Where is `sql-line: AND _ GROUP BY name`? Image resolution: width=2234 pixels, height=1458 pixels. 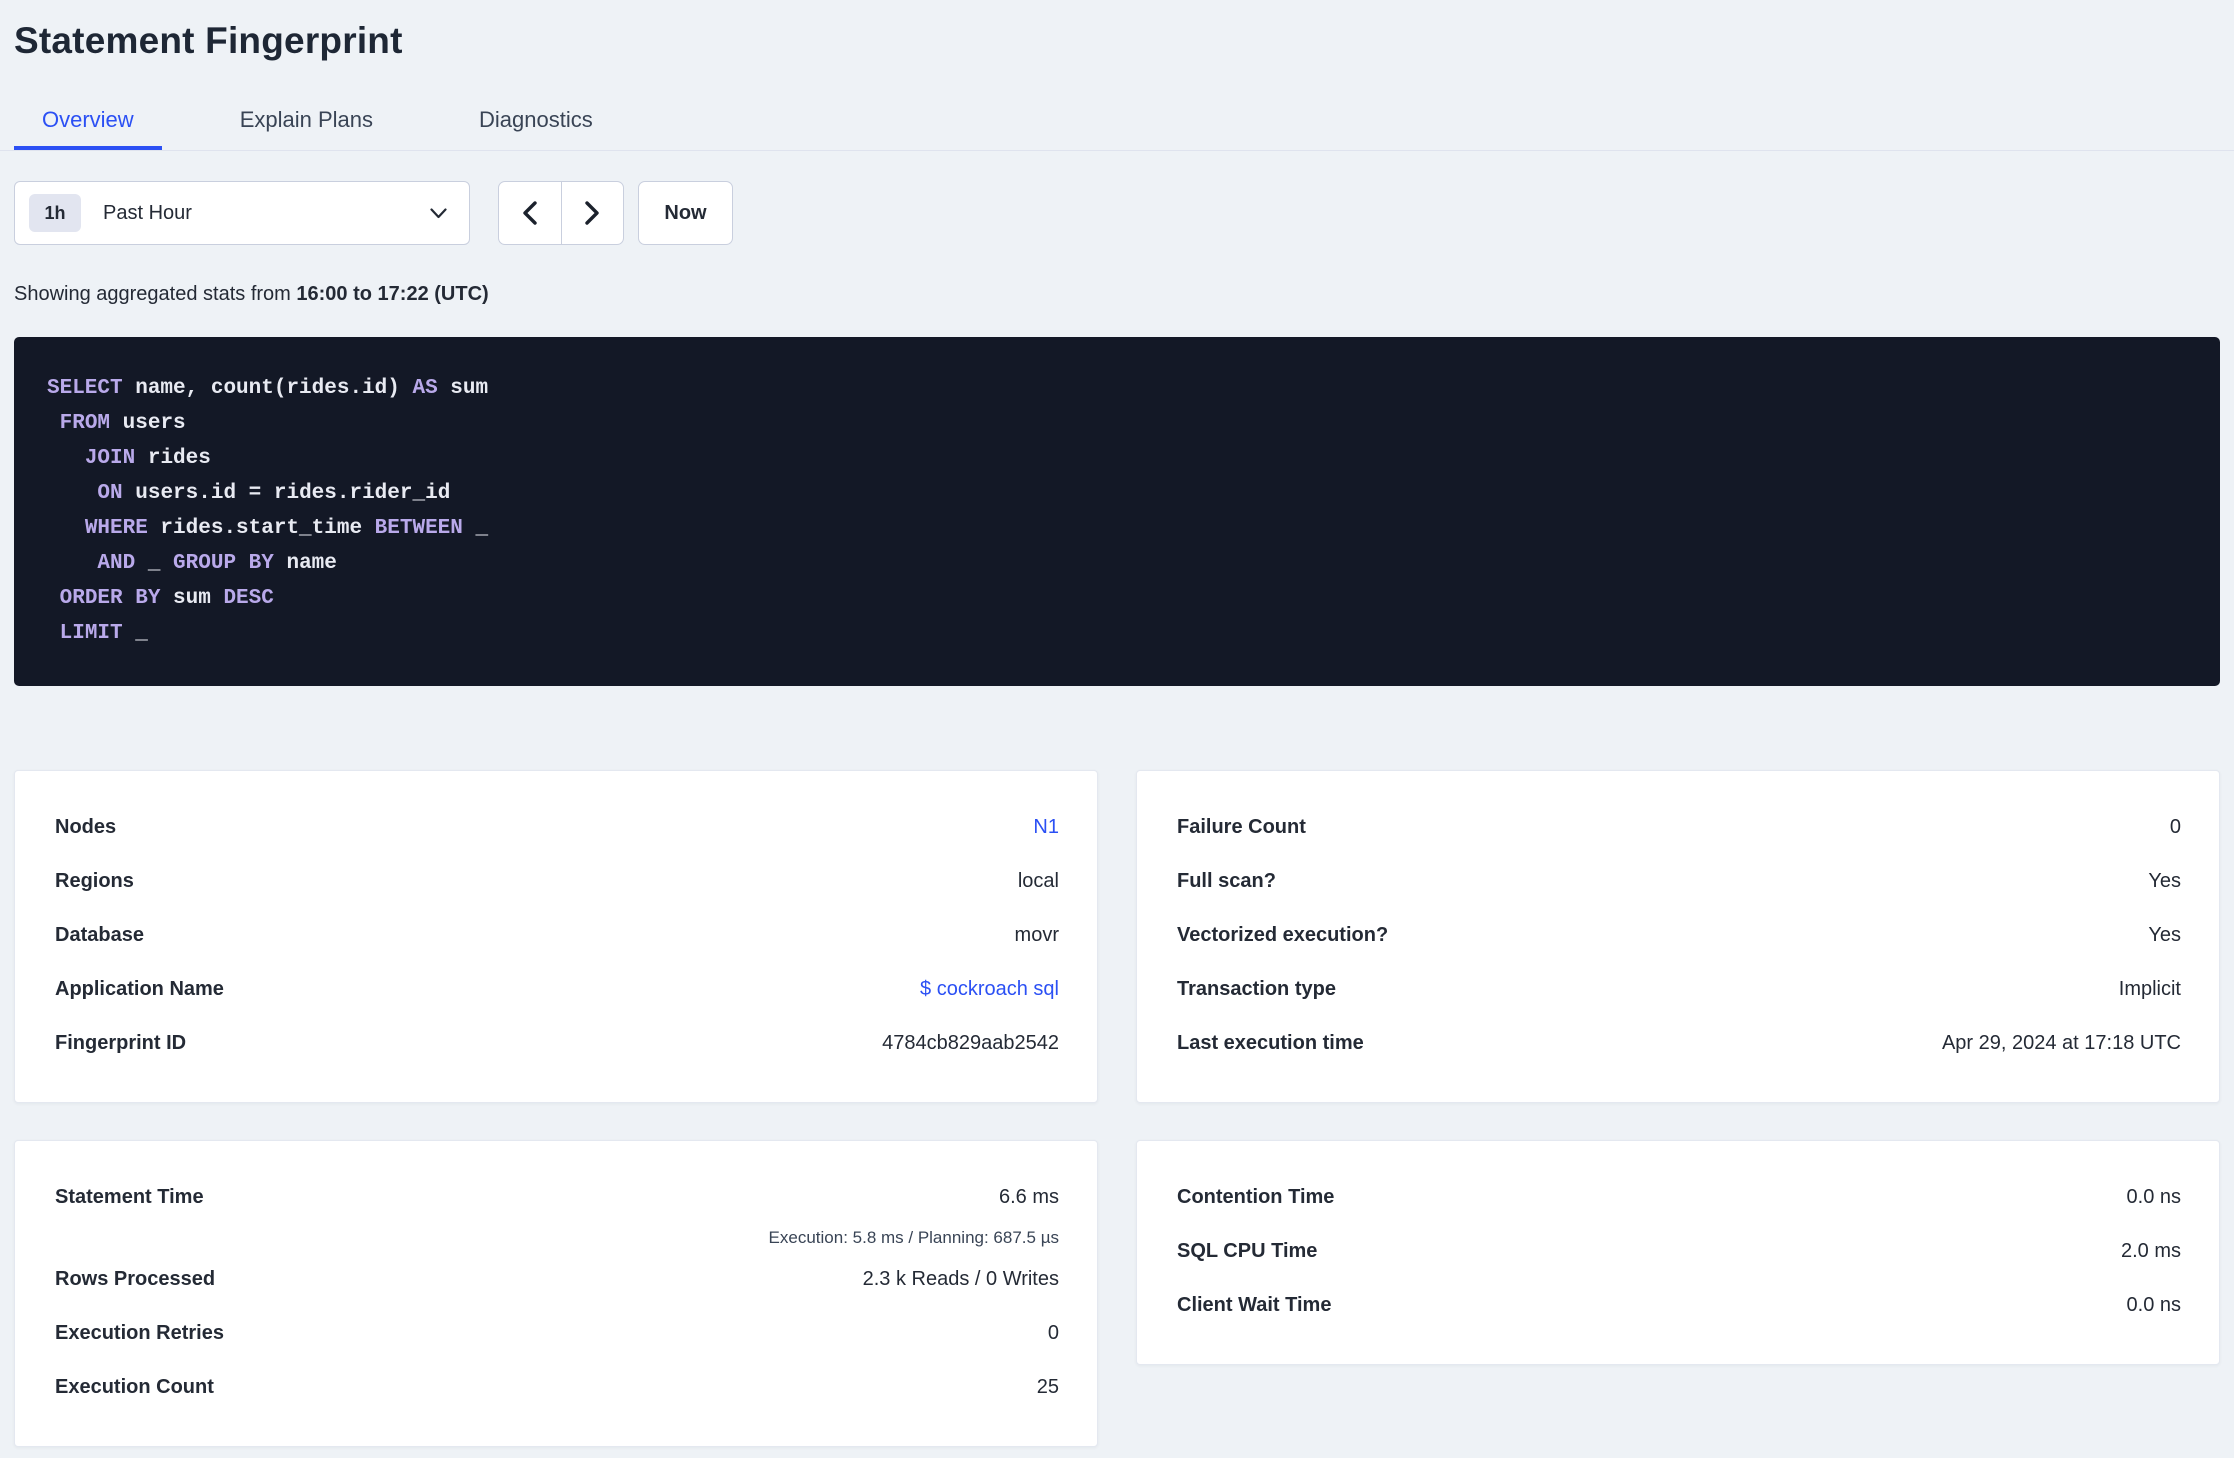 sql-line: AND _ GROUP BY name is located at coordinates (1118, 563).